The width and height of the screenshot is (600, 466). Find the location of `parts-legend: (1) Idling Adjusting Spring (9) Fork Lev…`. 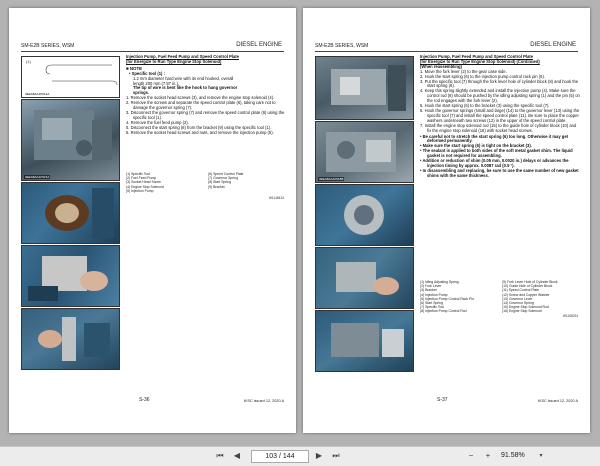

parts-legend: (1) Idling Adjusting Spring (9) Fork Lev… is located at coordinates (500, 297).